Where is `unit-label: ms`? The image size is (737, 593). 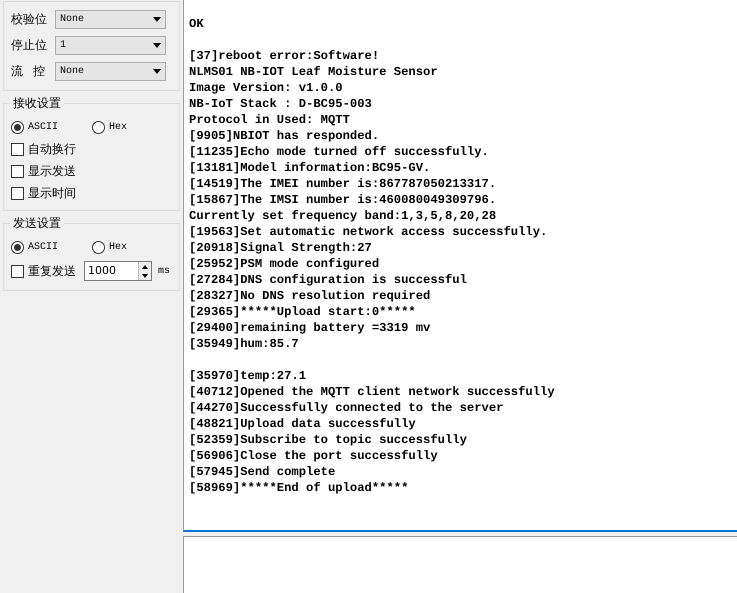
unit-label: ms is located at coordinates (164, 271).